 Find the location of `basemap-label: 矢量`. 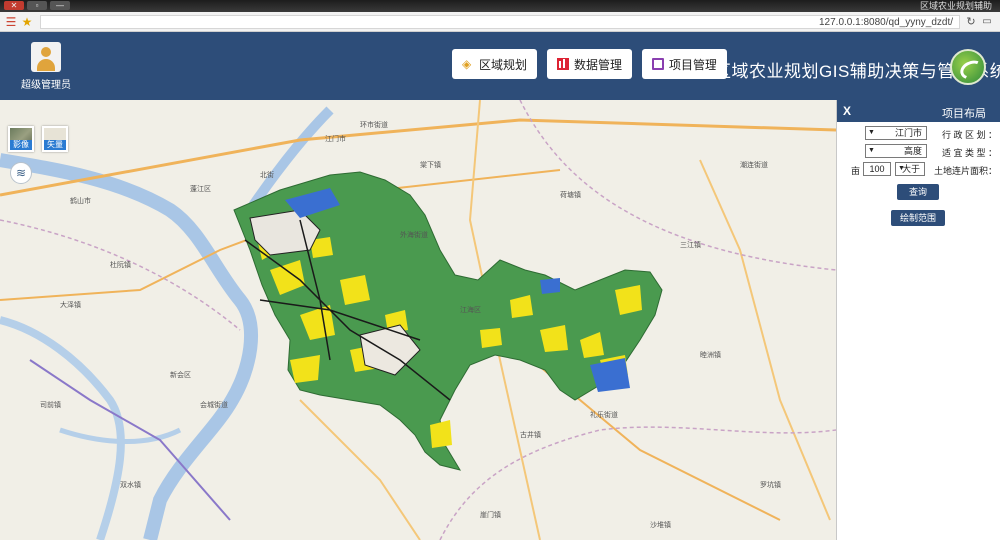

basemap-label: 矢量 is located at coordinates (55, 145).